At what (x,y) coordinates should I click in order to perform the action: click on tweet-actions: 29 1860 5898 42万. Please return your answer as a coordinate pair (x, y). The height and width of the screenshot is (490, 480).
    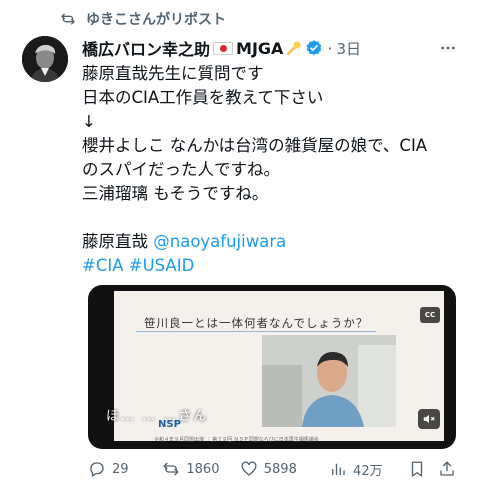
    Looking at the image, I should click on (273, 469).